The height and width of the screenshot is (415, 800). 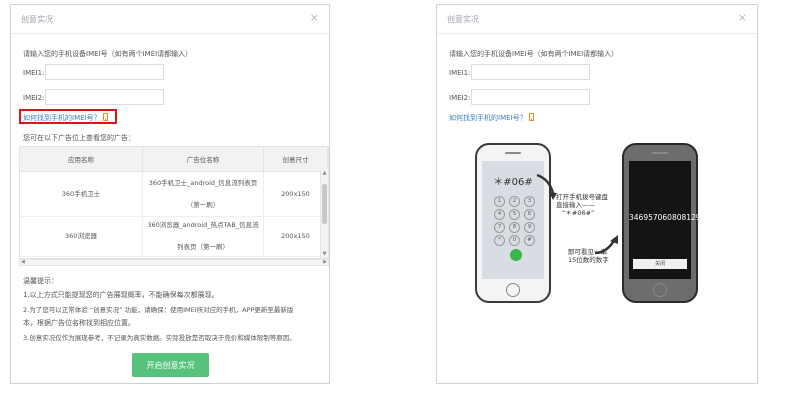 I want to click on find-imei-link: 如何找到手机的IMEI号？, so click(x=491, y=118).